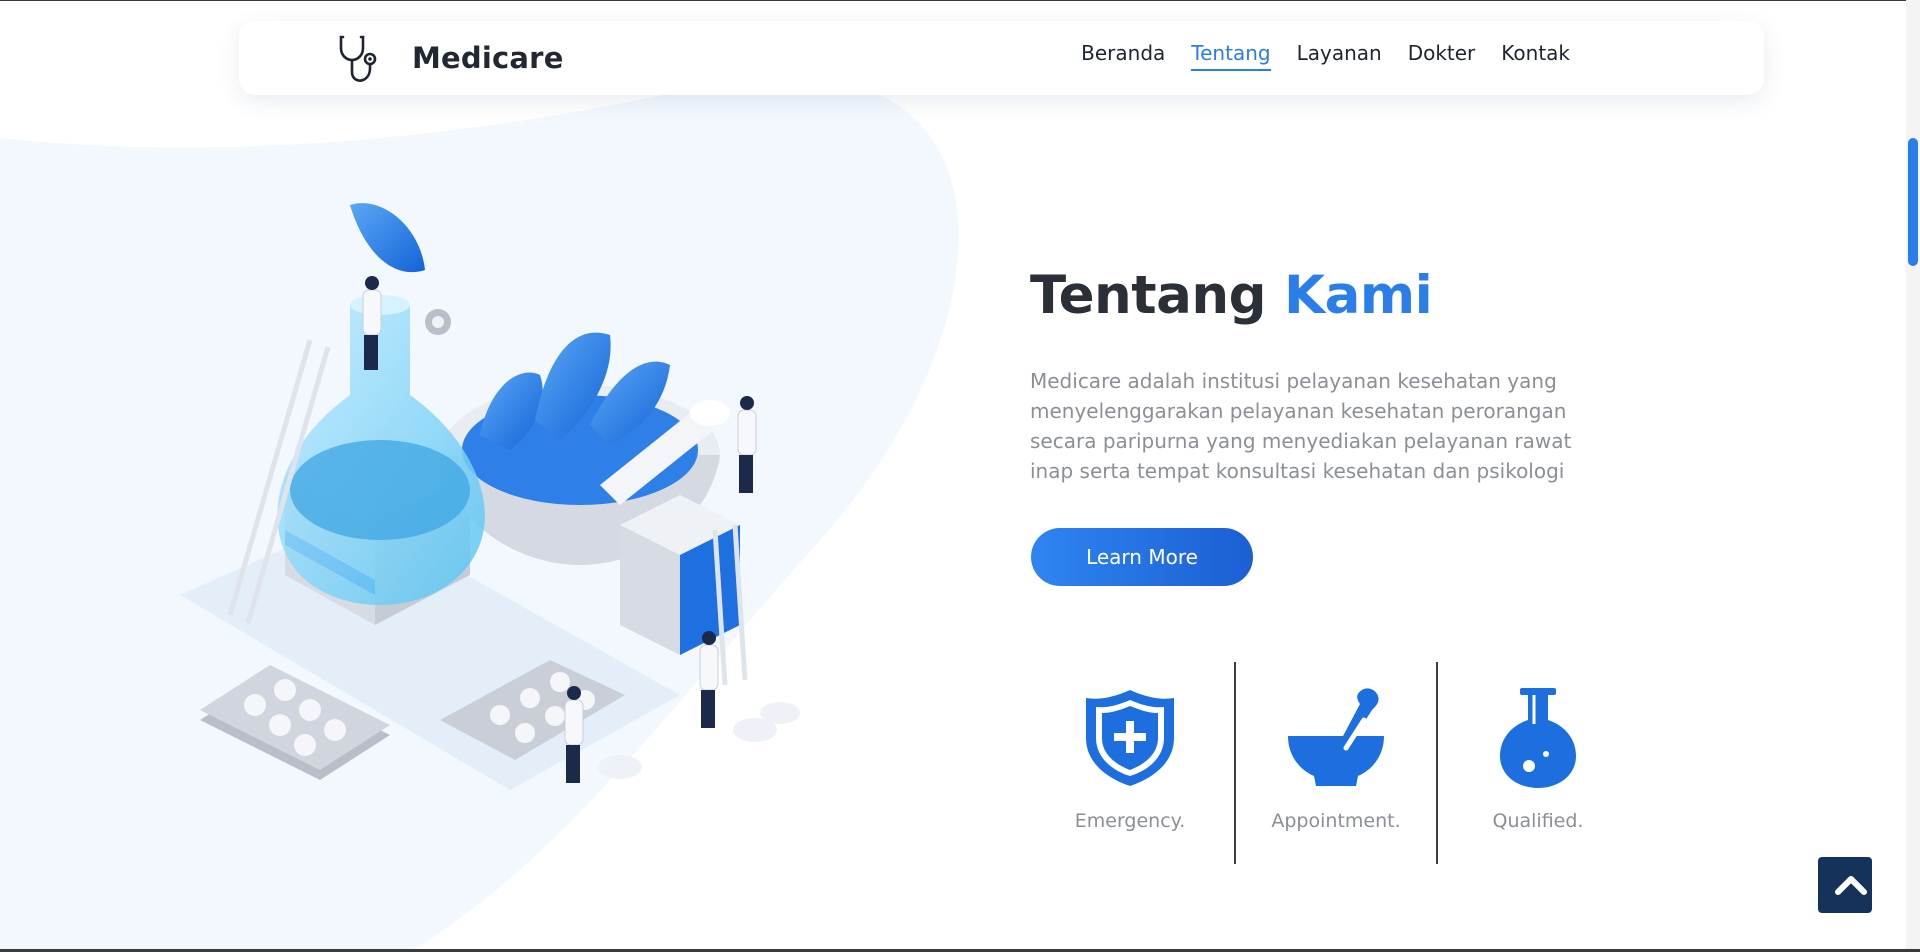  I want to click on feature-label-qualified: Qualified., so click(1538, 821).